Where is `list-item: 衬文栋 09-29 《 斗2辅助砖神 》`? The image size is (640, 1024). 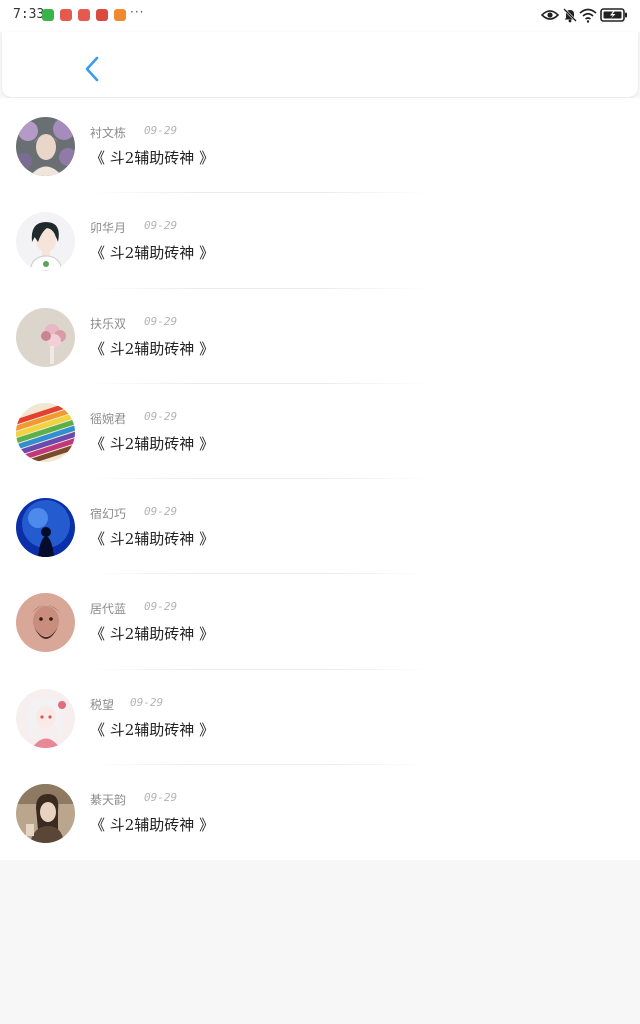 list-item: 衬文栋 09-29 《 斗2辅助砖神 》 is located at coordinates (320, 146).